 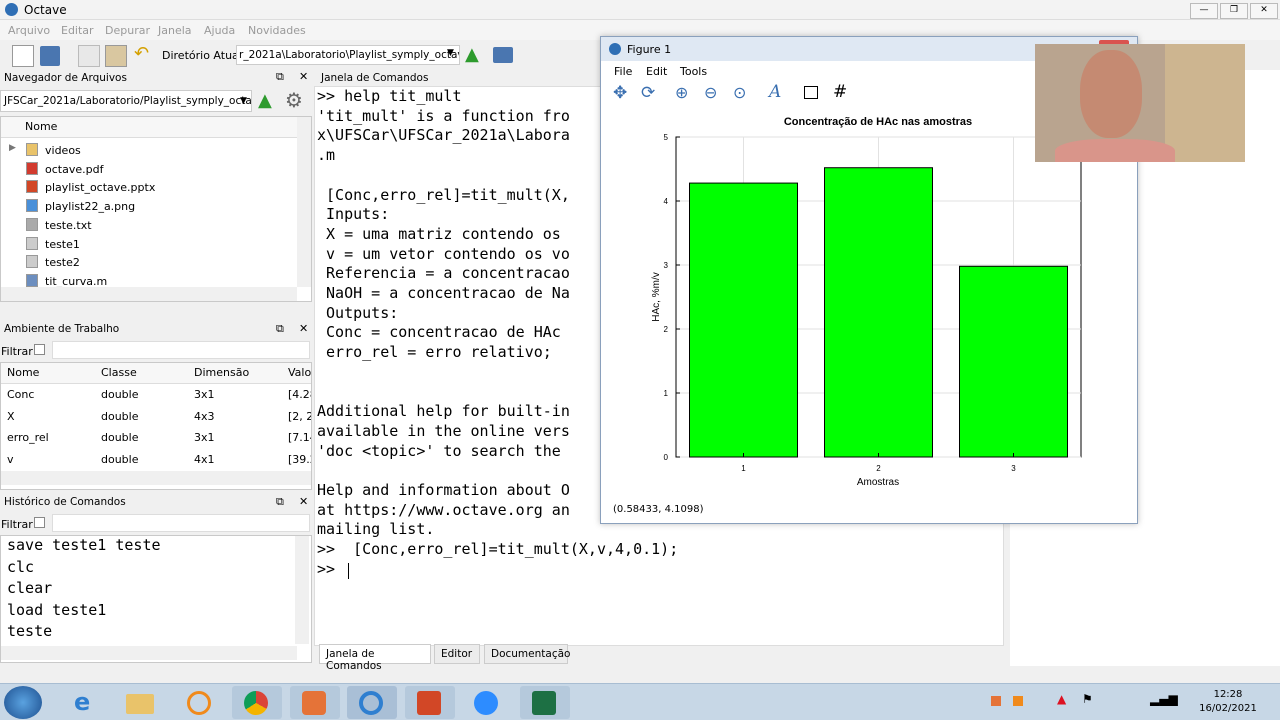 What do you see at coordinates (149, 262) in the screenshot?
I see `file-item: teste2` at bounding box center [149, 262].